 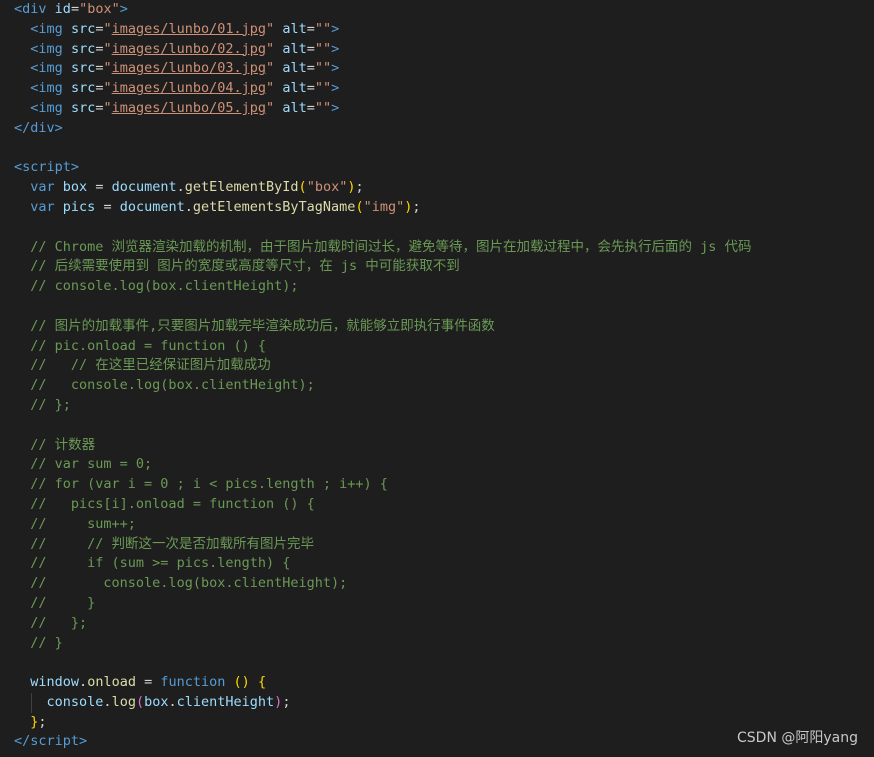 What do you see at coordinates (83, 48) in the screenshot?
I see `code-token: src` at bounding box center [83, 48].